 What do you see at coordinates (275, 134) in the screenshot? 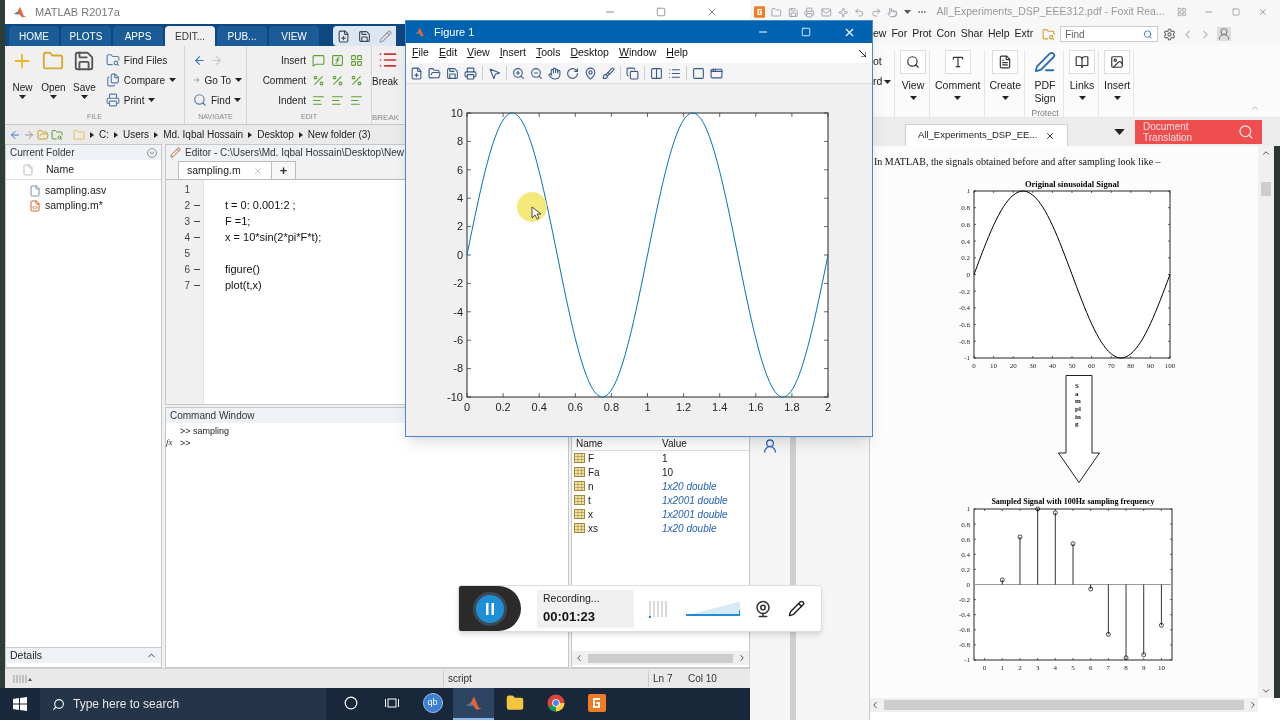
I see `breadcrumb: Desktop` at bounding box center [275, 134].